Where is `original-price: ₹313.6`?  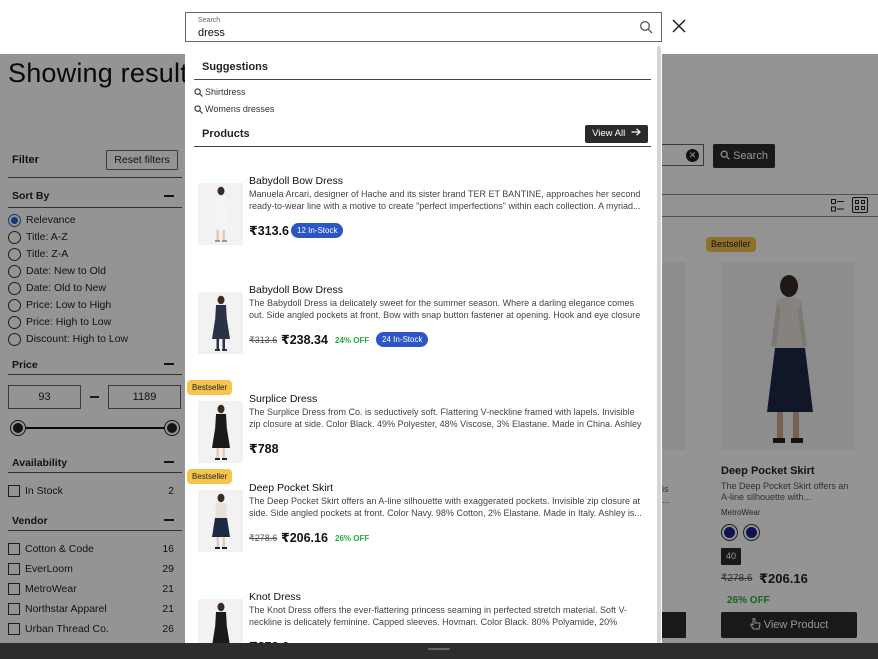
original-price: ₹313.6 is located at coordinates (263, 340).